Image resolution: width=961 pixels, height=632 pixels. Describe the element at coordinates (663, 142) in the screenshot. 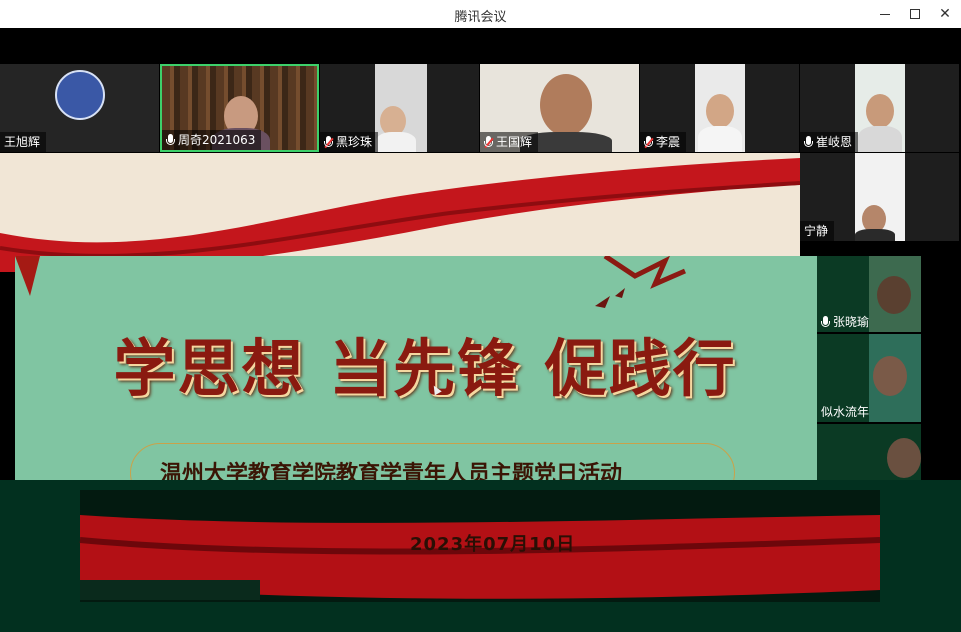

I see `participant-name-tag: 李震` at that location.